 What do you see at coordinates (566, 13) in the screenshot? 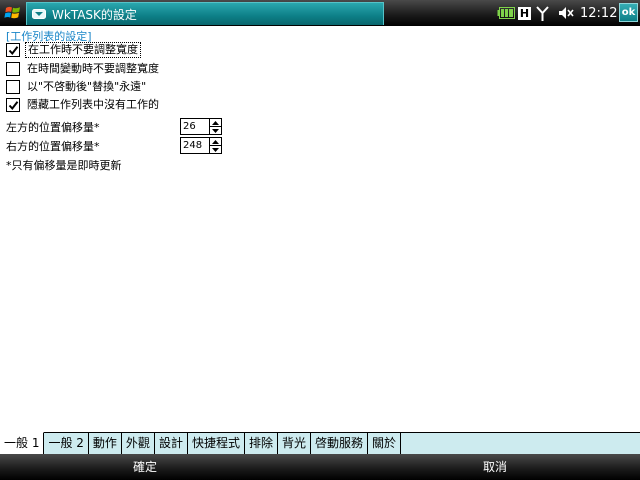
I see `speaker-volume-icon` at bounding box center [566, 13].